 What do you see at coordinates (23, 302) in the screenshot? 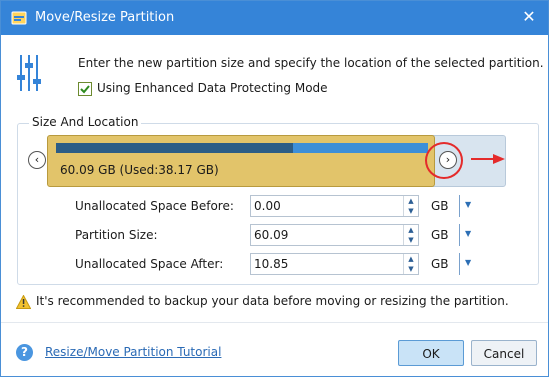
I see `warning-icon` at bounding box center [23, 302].